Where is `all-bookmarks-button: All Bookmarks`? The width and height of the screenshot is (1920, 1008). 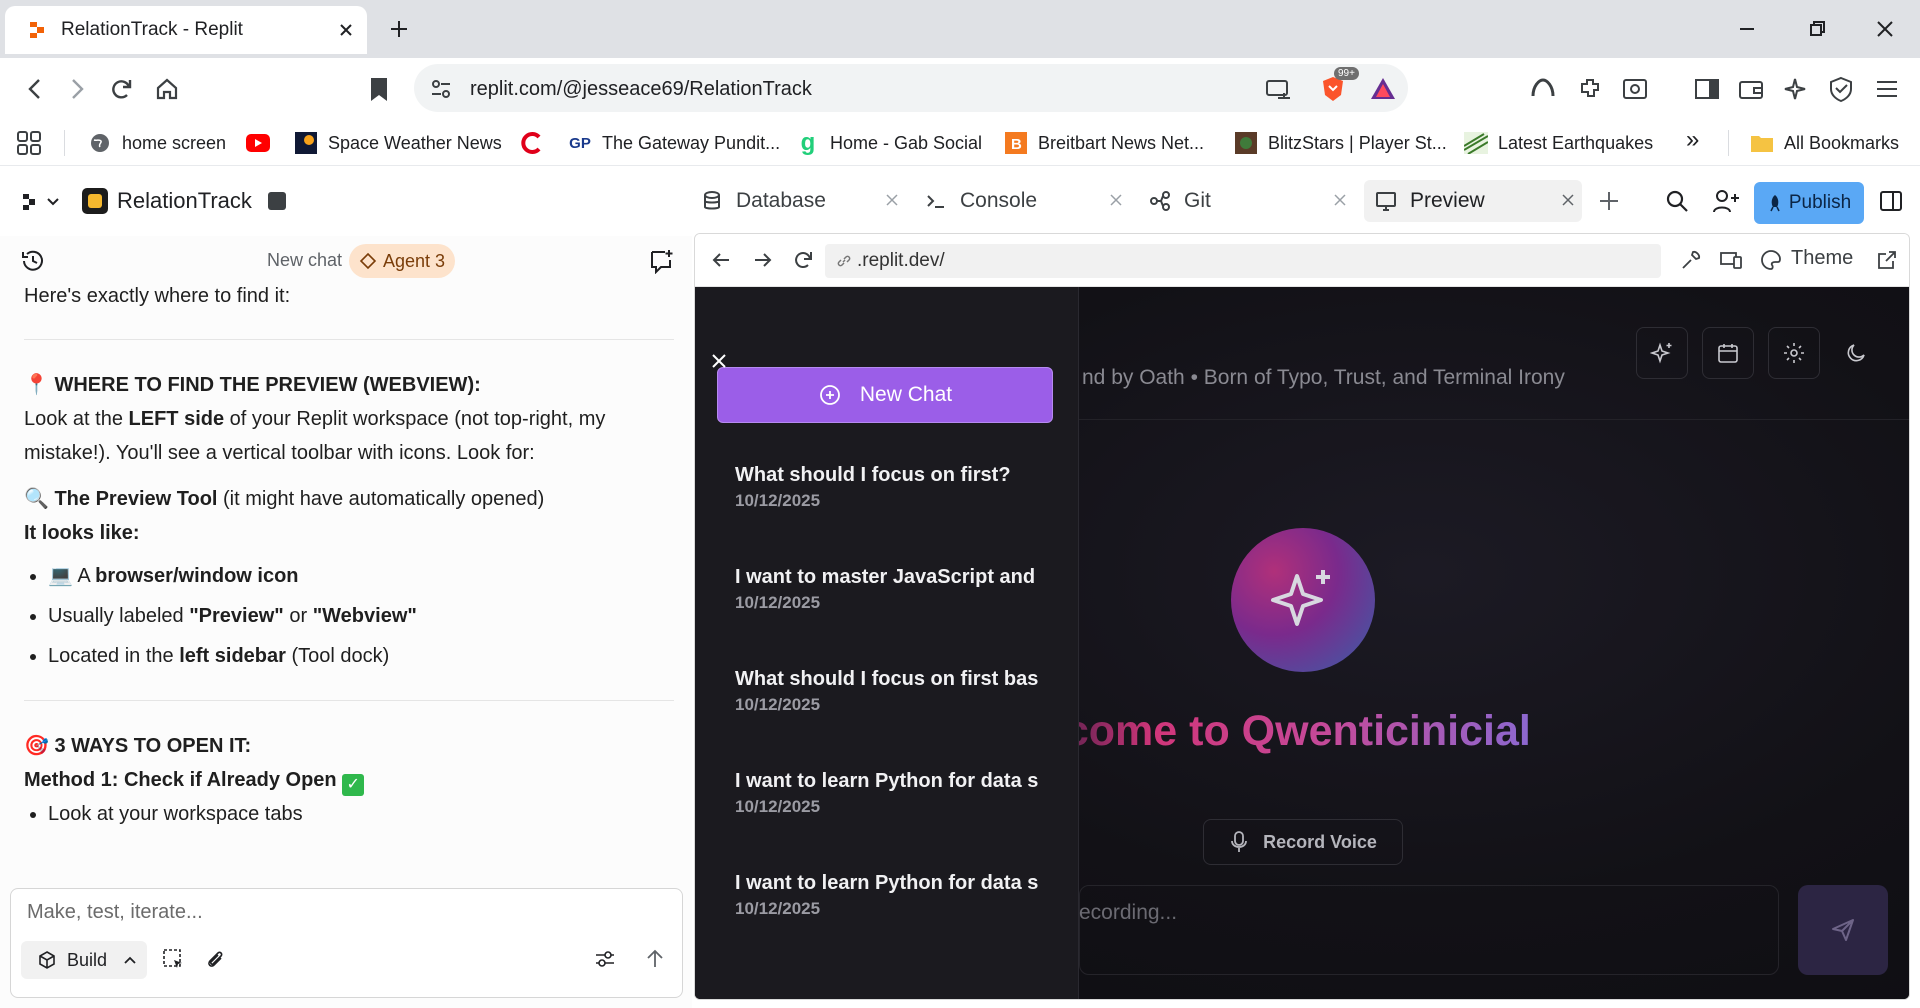 all-bookmarks-button: All Bookmarks is located at coordinates (1824, 143).